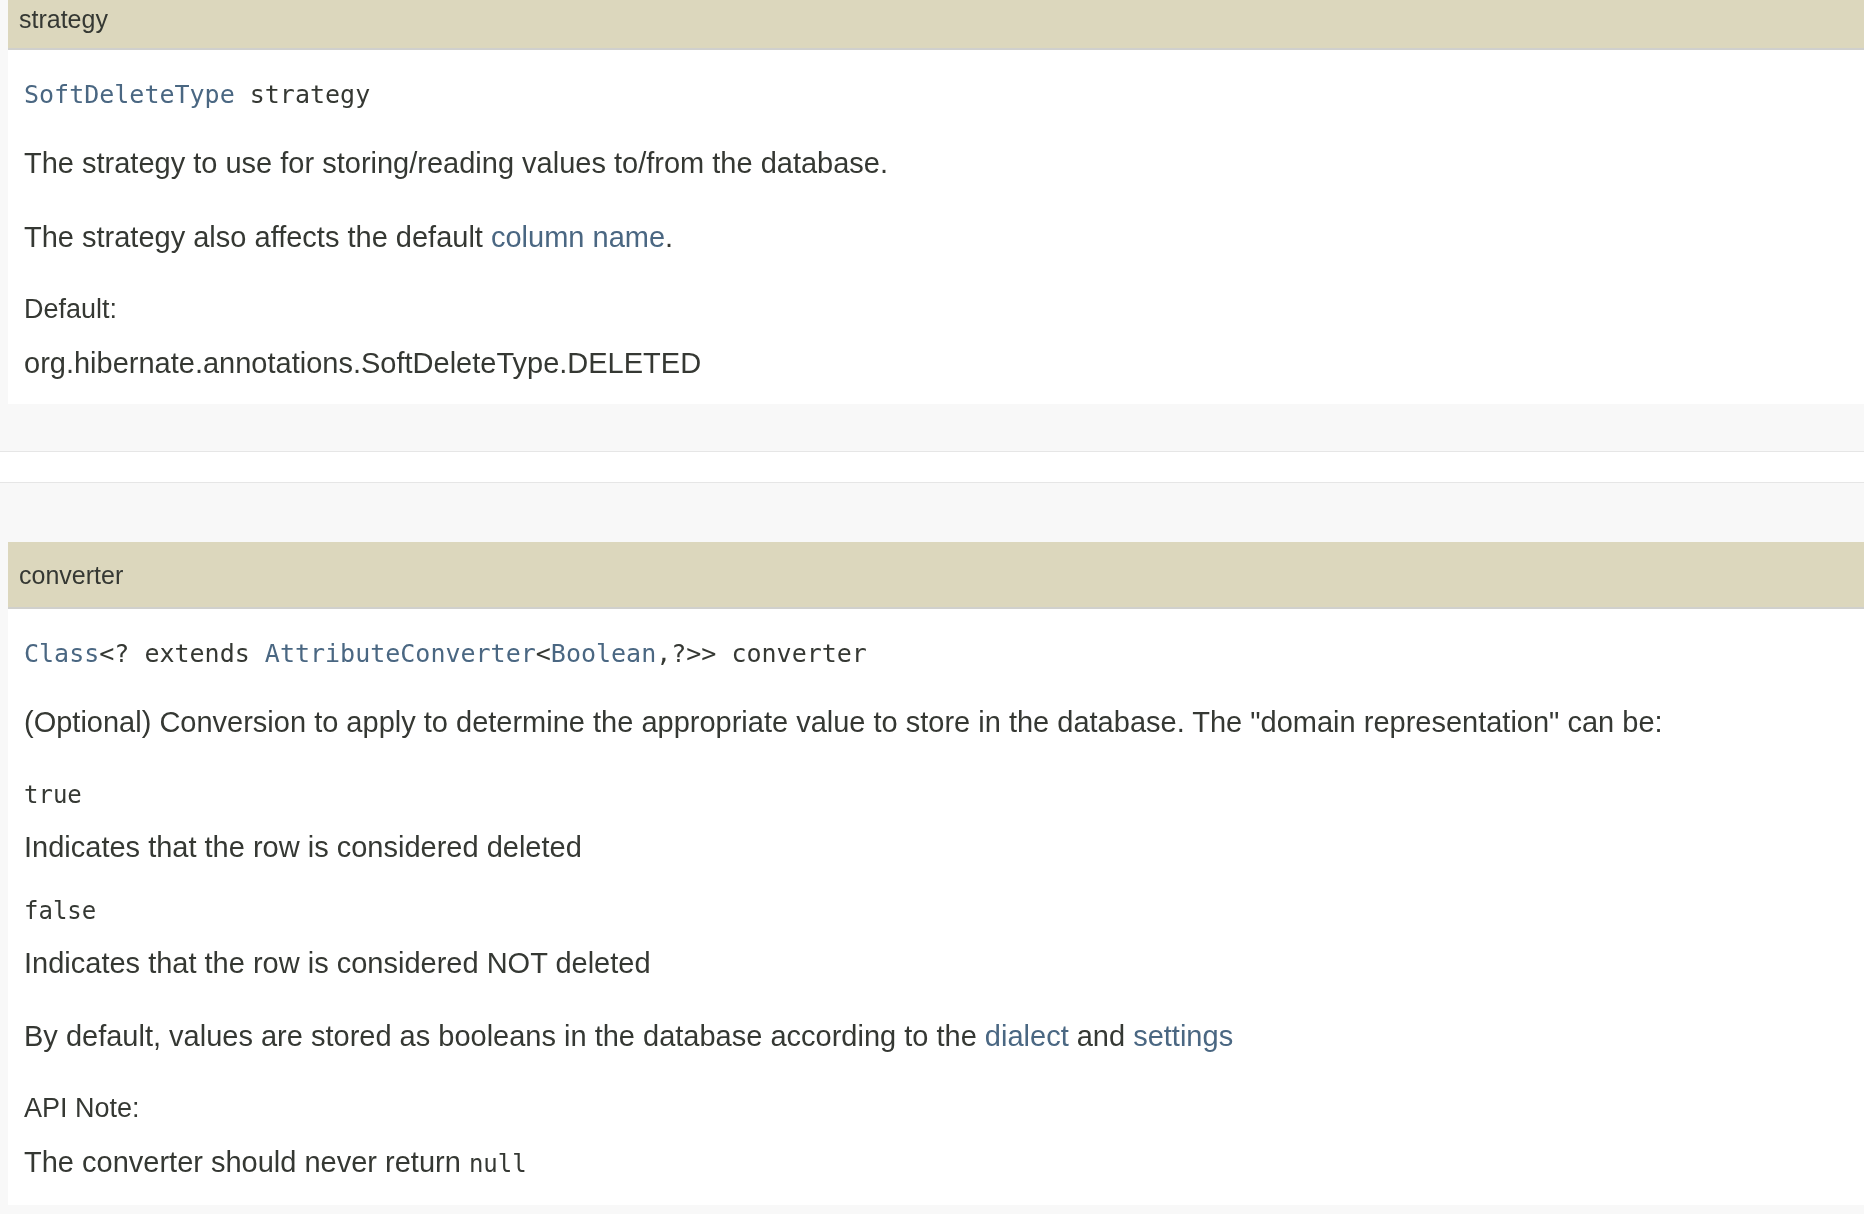 The height and width of the screenshot is (1214, 1864). I want to click on member-signature: SoftDeleteType strategy, so click(198, 95).